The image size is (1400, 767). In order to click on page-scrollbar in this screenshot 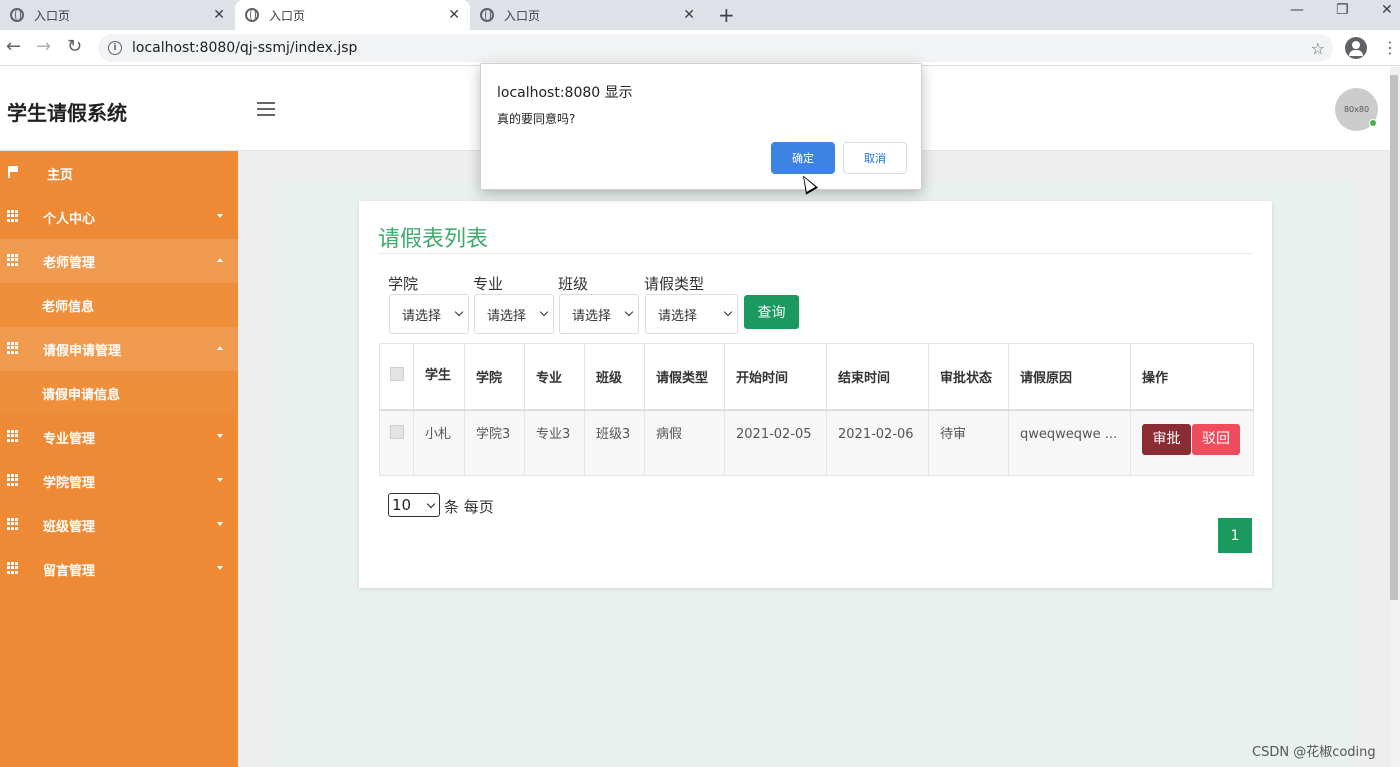, I will do `click(1395, 417)`.